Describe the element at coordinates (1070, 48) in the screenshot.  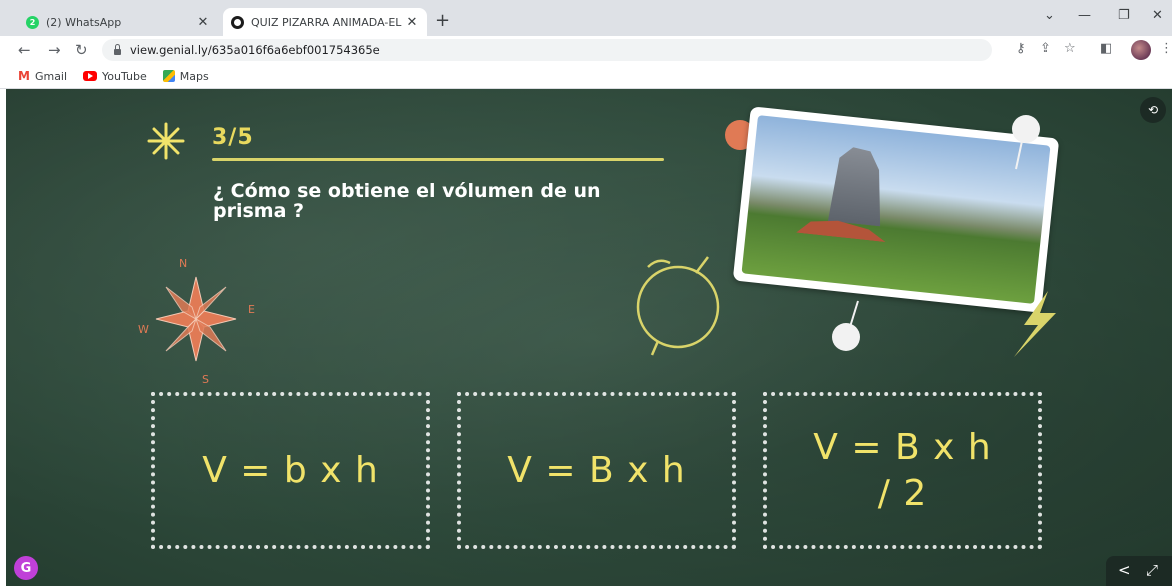
I see `bookmark-star-icon: ☆` at that location.